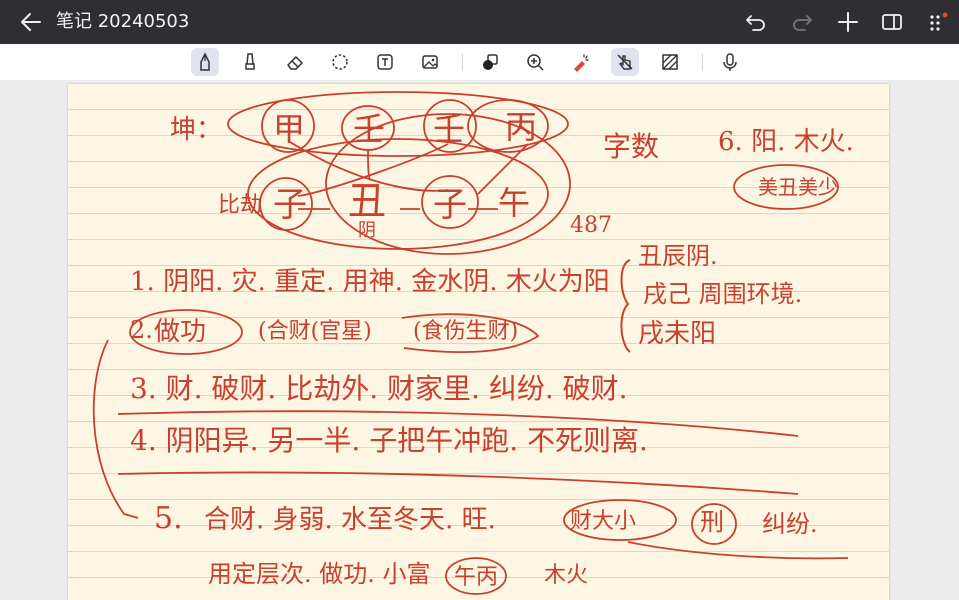 This screenshot has width=959, height=600. Describe the element at coordinates (802, 22) in the screenshot. I see `redo-icon` at that location.